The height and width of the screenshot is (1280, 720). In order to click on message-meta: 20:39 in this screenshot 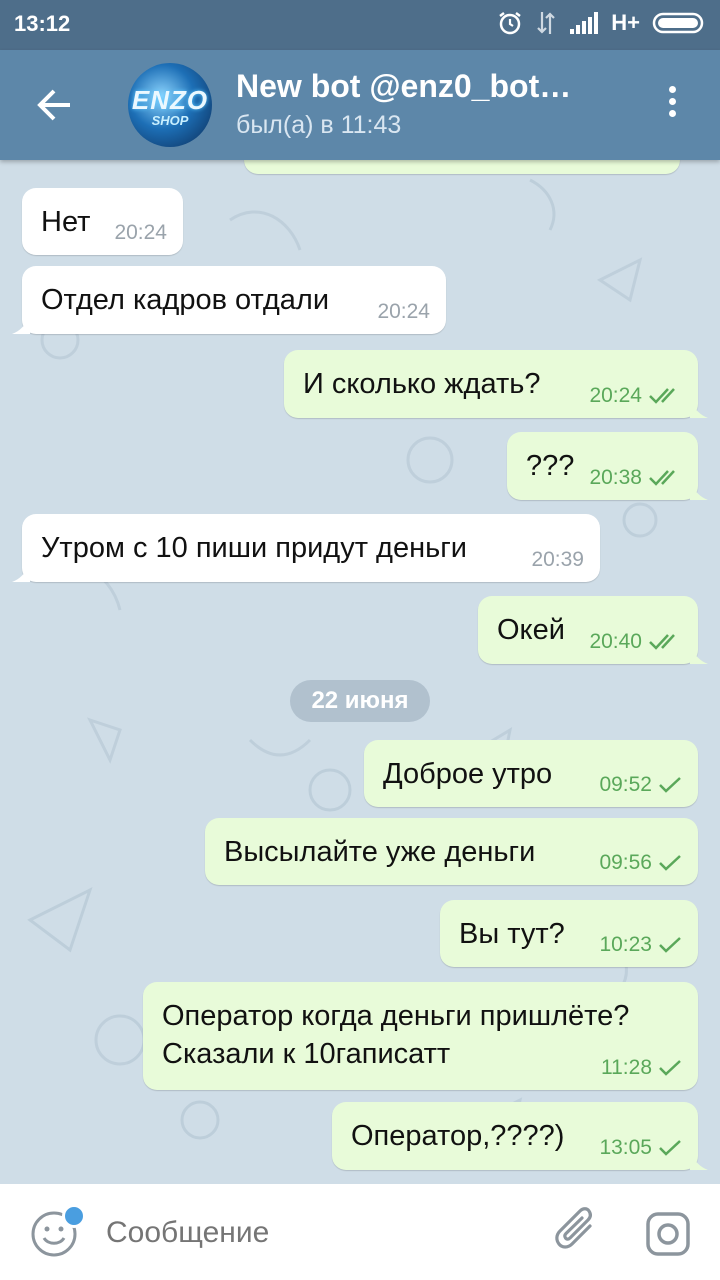, I will do `click(557, 560)`.